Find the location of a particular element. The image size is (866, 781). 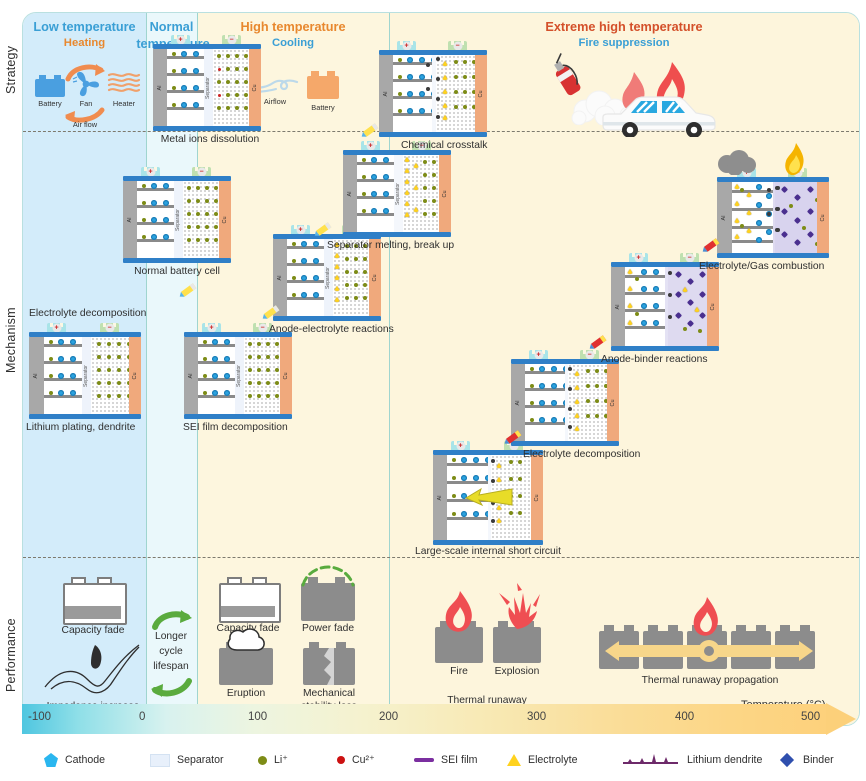

caption-electrolyte-gas-combustion: Electrolyte/Gas combustion is located at coordinates (762, 266).